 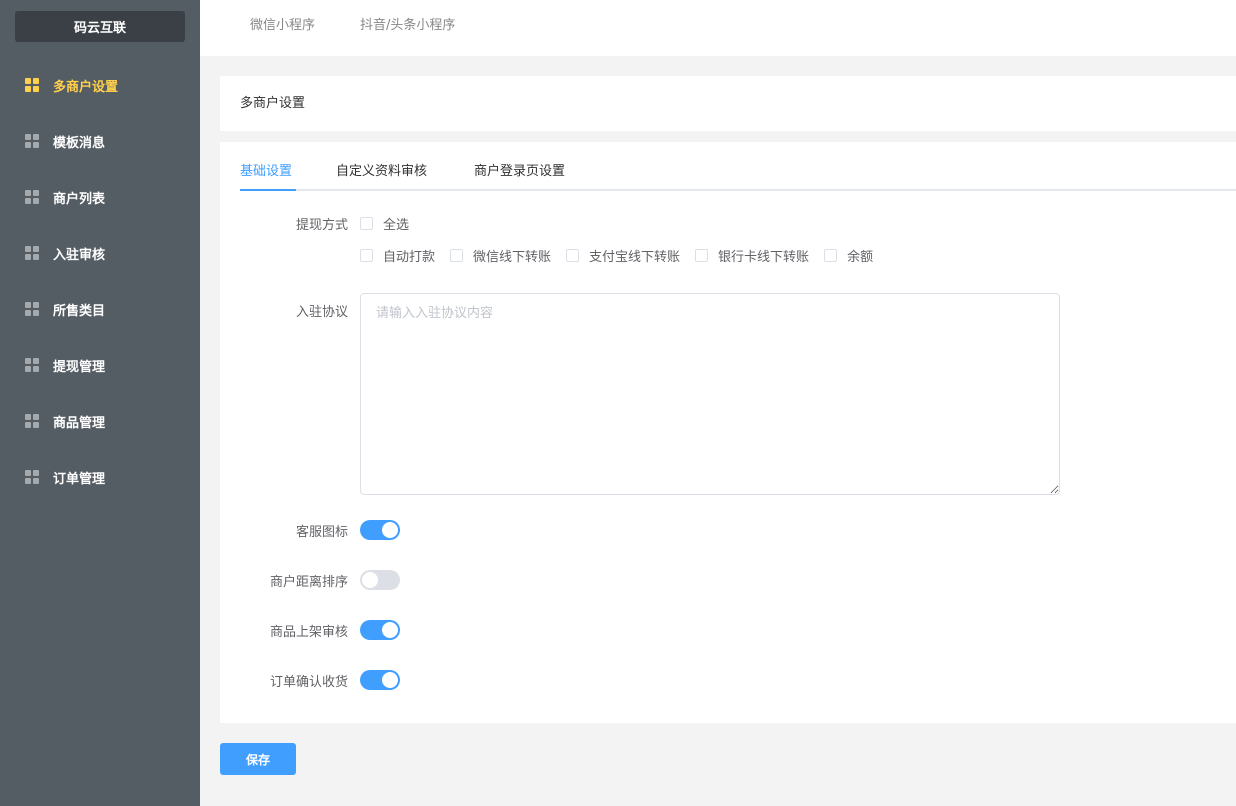 I want to click on sidebar-item-merchant-settings: 多商户设置, so click(x=100, y=85).